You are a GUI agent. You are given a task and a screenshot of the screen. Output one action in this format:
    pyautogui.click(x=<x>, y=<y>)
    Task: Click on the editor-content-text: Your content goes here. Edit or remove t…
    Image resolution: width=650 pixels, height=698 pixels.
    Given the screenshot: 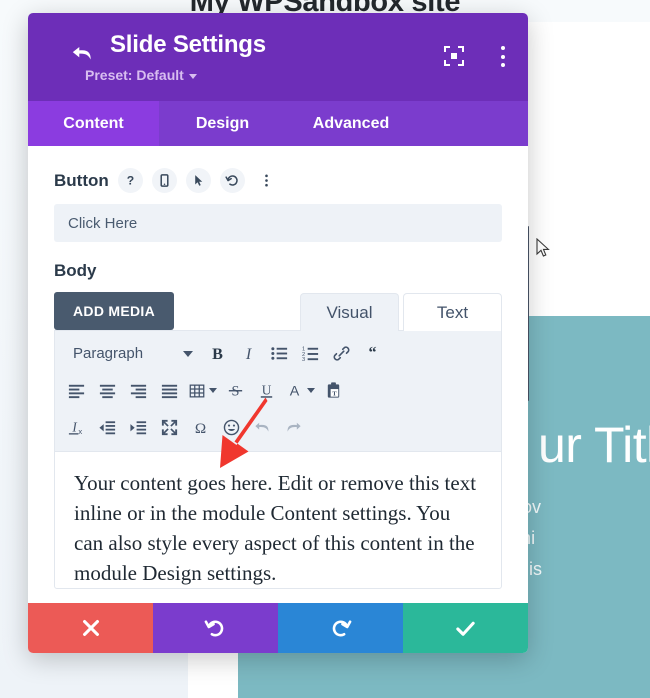 What is the action you would take?
    pyautogui.click(x=278, y=520)
    